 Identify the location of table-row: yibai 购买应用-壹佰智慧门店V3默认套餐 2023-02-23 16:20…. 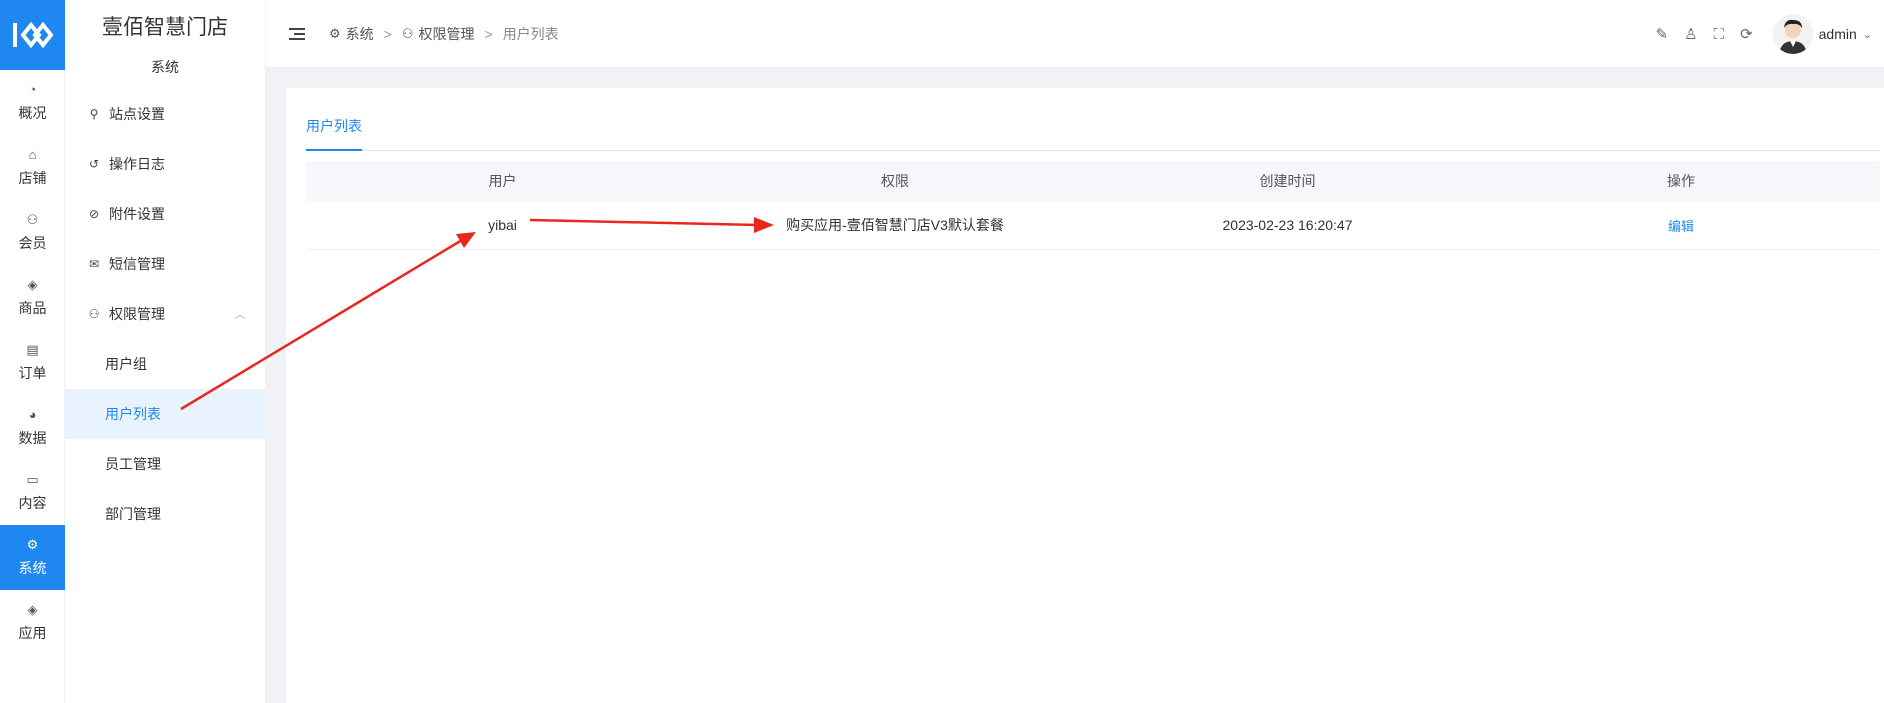
(1093, 225).